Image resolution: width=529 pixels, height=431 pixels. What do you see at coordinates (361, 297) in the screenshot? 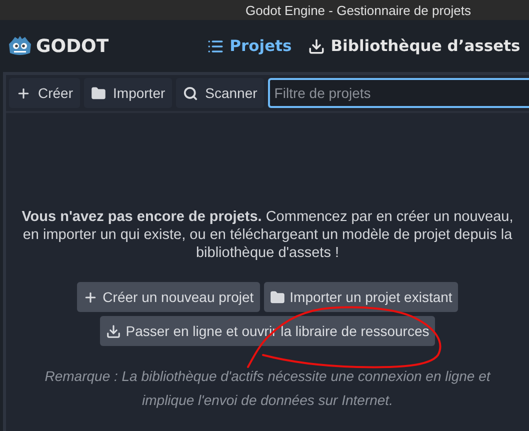
I see `action-button: Importer un projet existant` at bounding box center [361, 297].